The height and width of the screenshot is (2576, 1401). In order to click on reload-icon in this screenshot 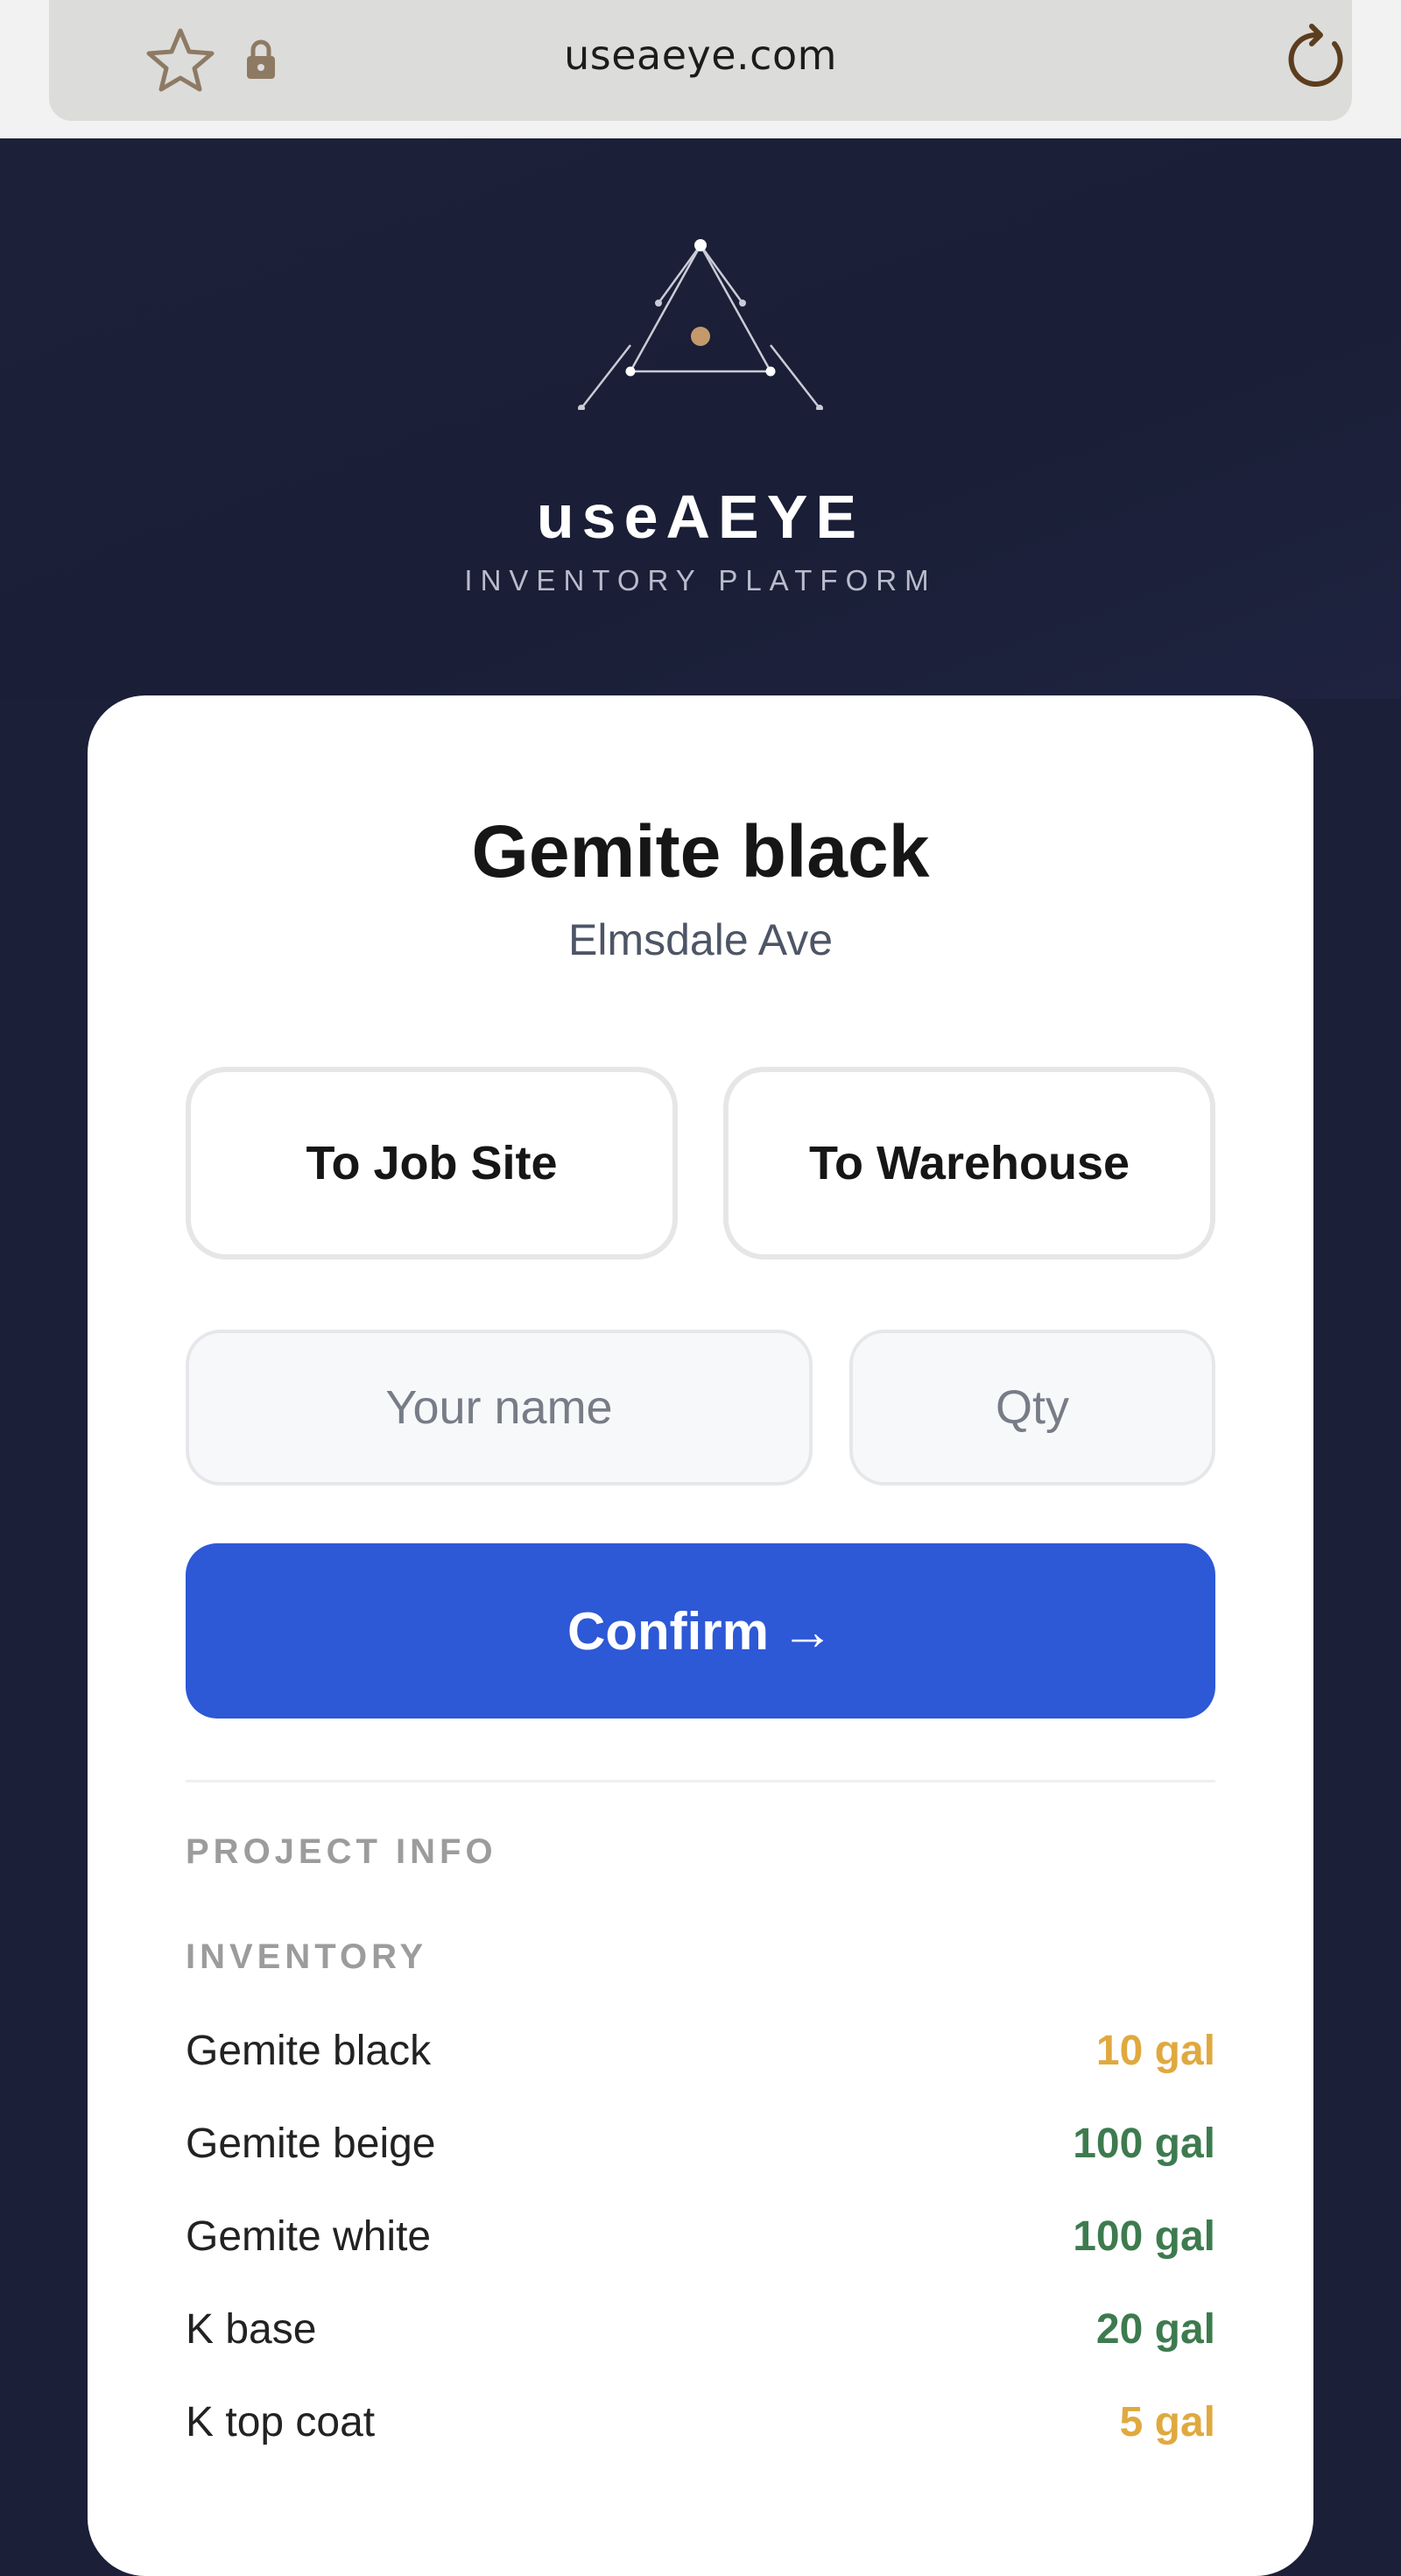, I will do `click(1319, 58)`.